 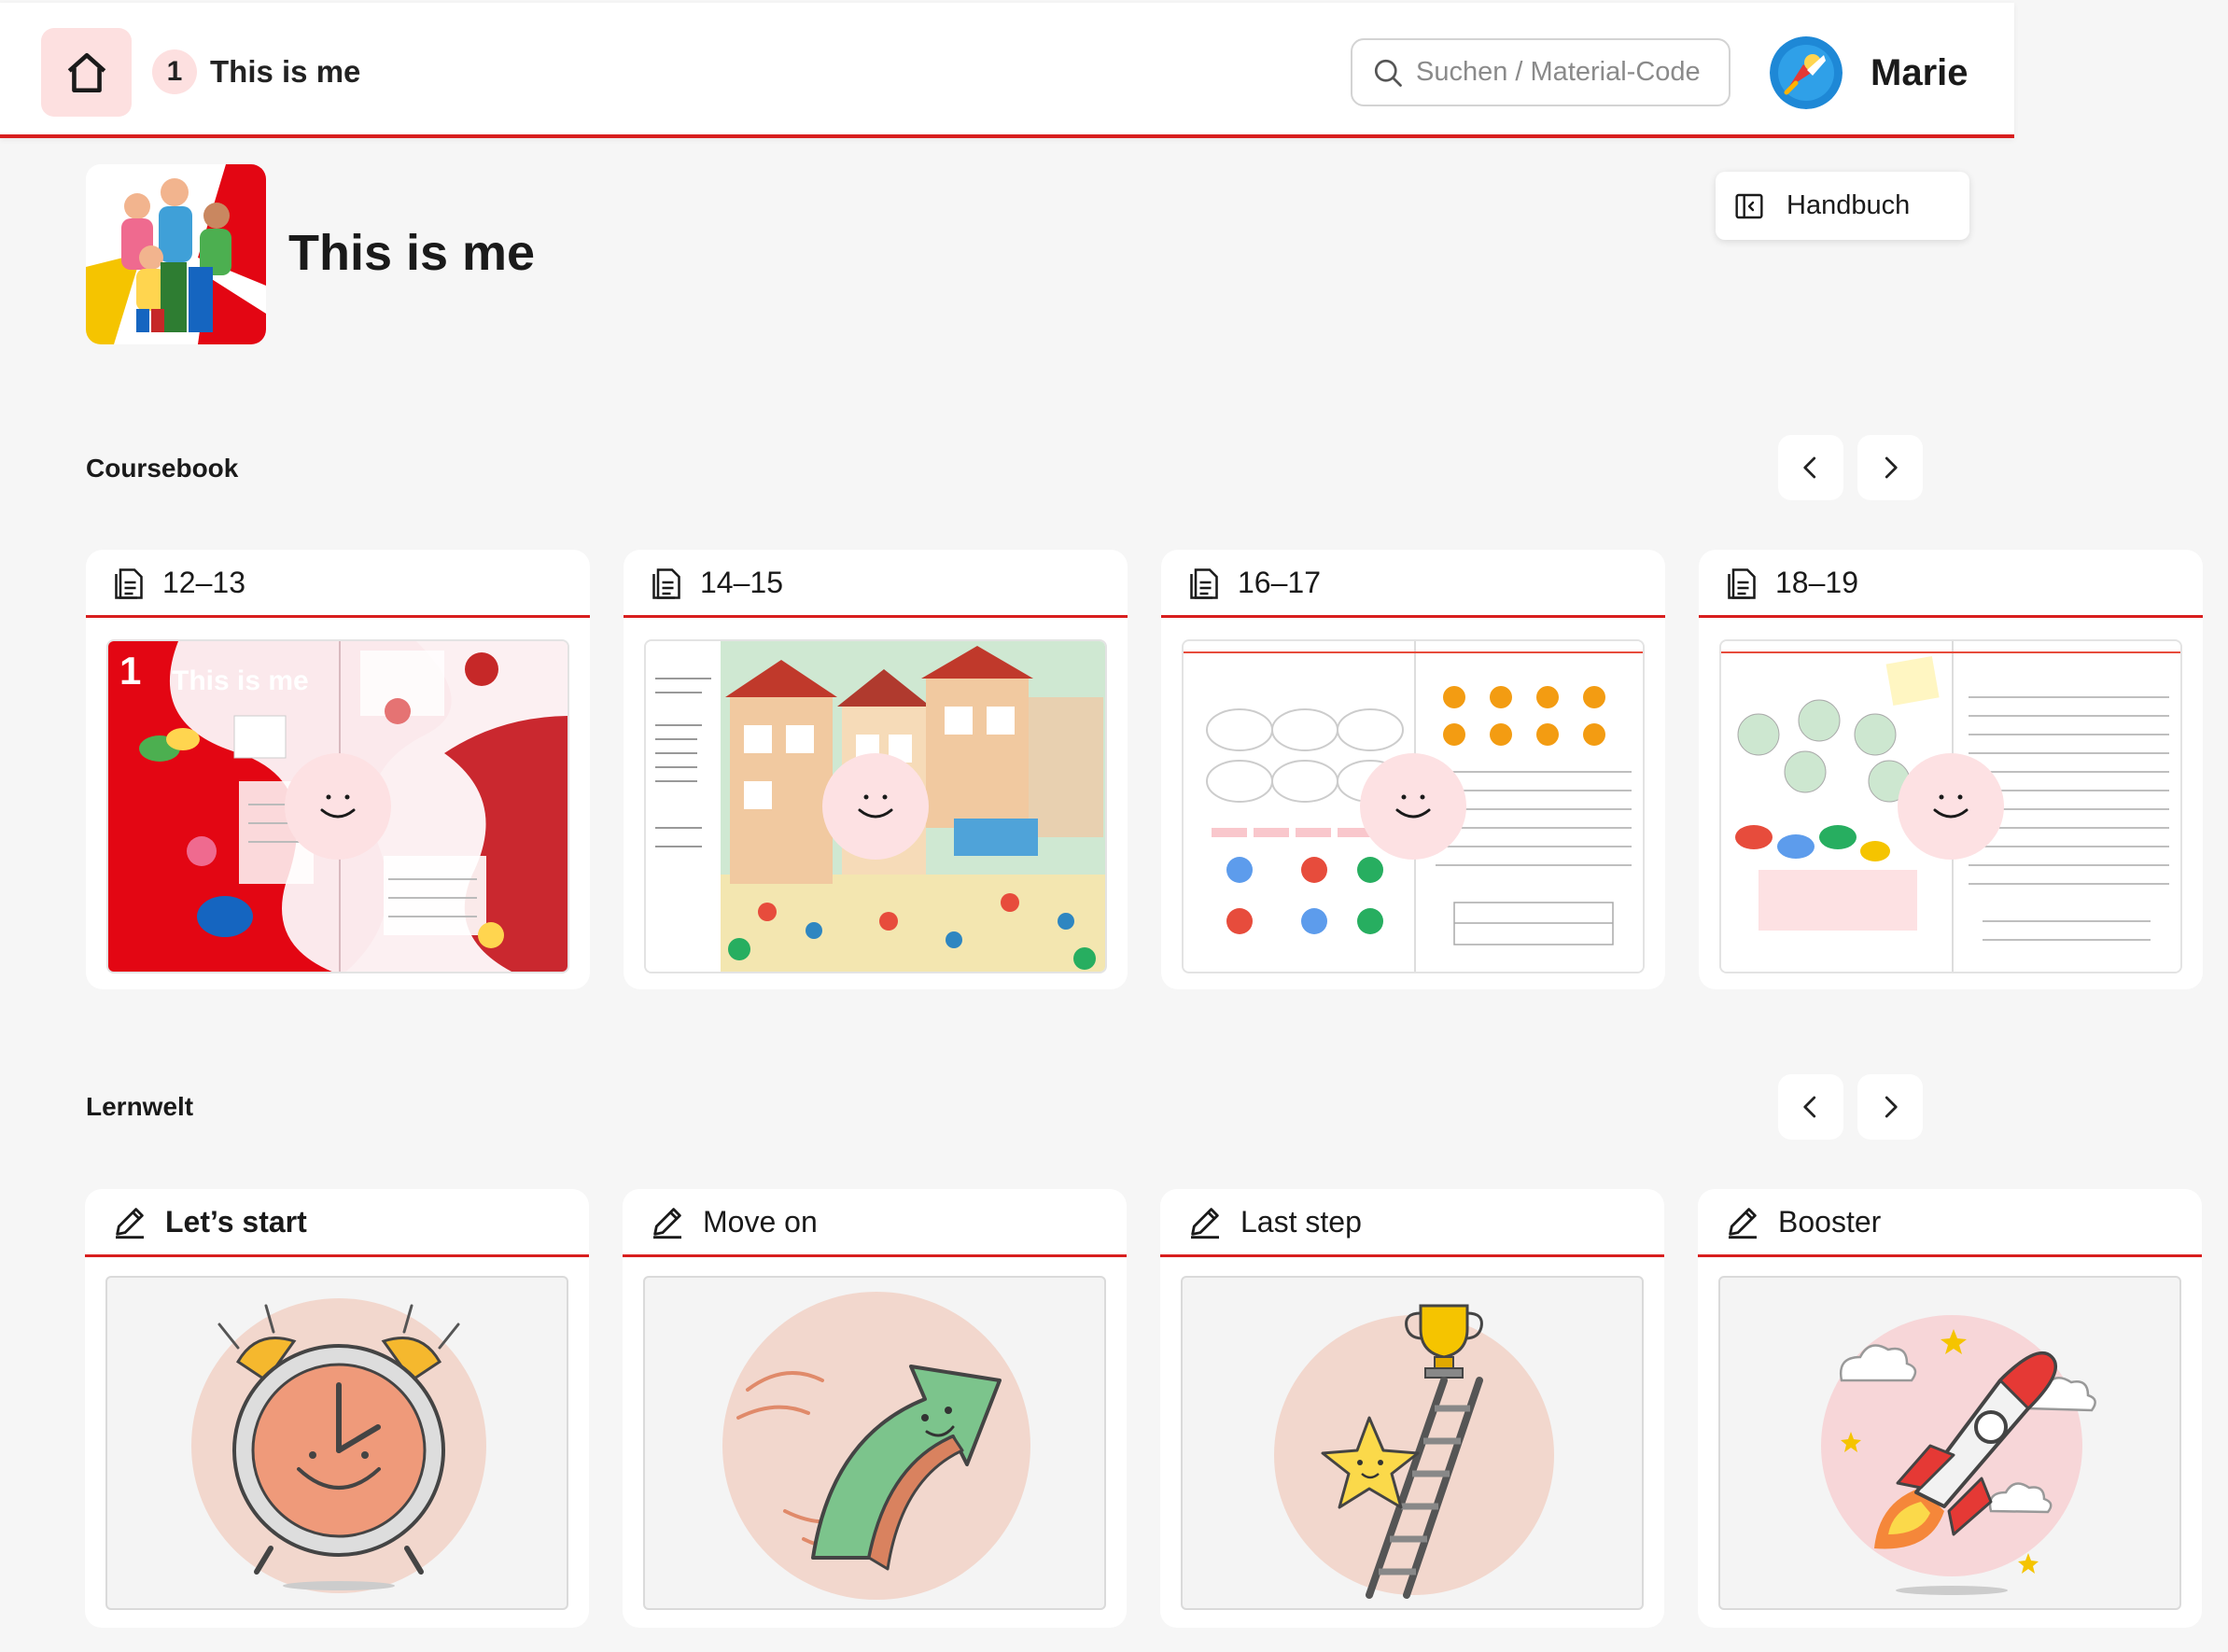 I want to click on card-label: Booster, so click(x=1830, y=1221).